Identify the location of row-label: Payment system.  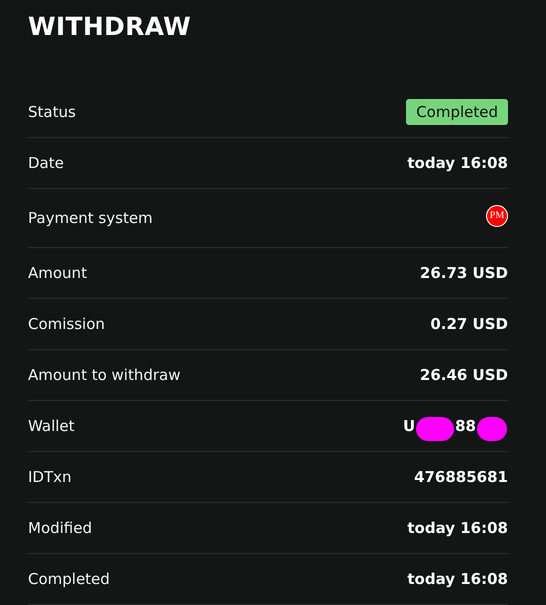
(90, 218).